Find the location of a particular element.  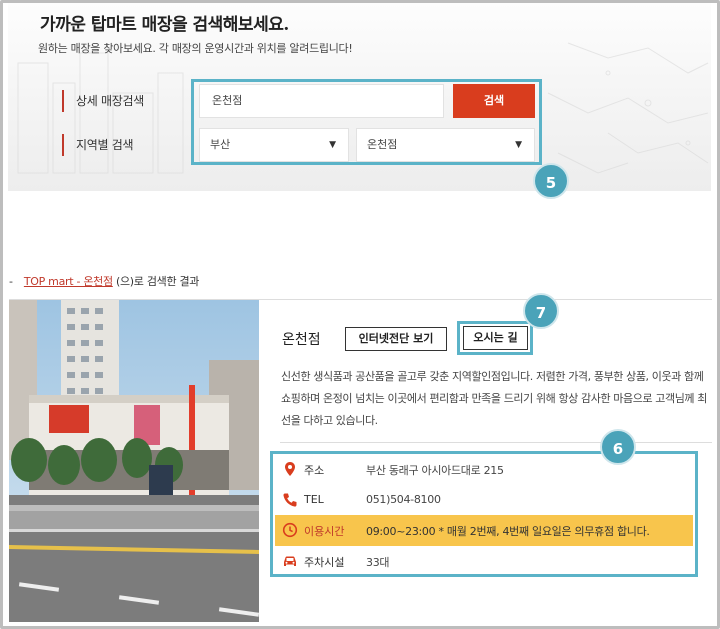

tel-label: TEL is located at coordinates (314, 499).